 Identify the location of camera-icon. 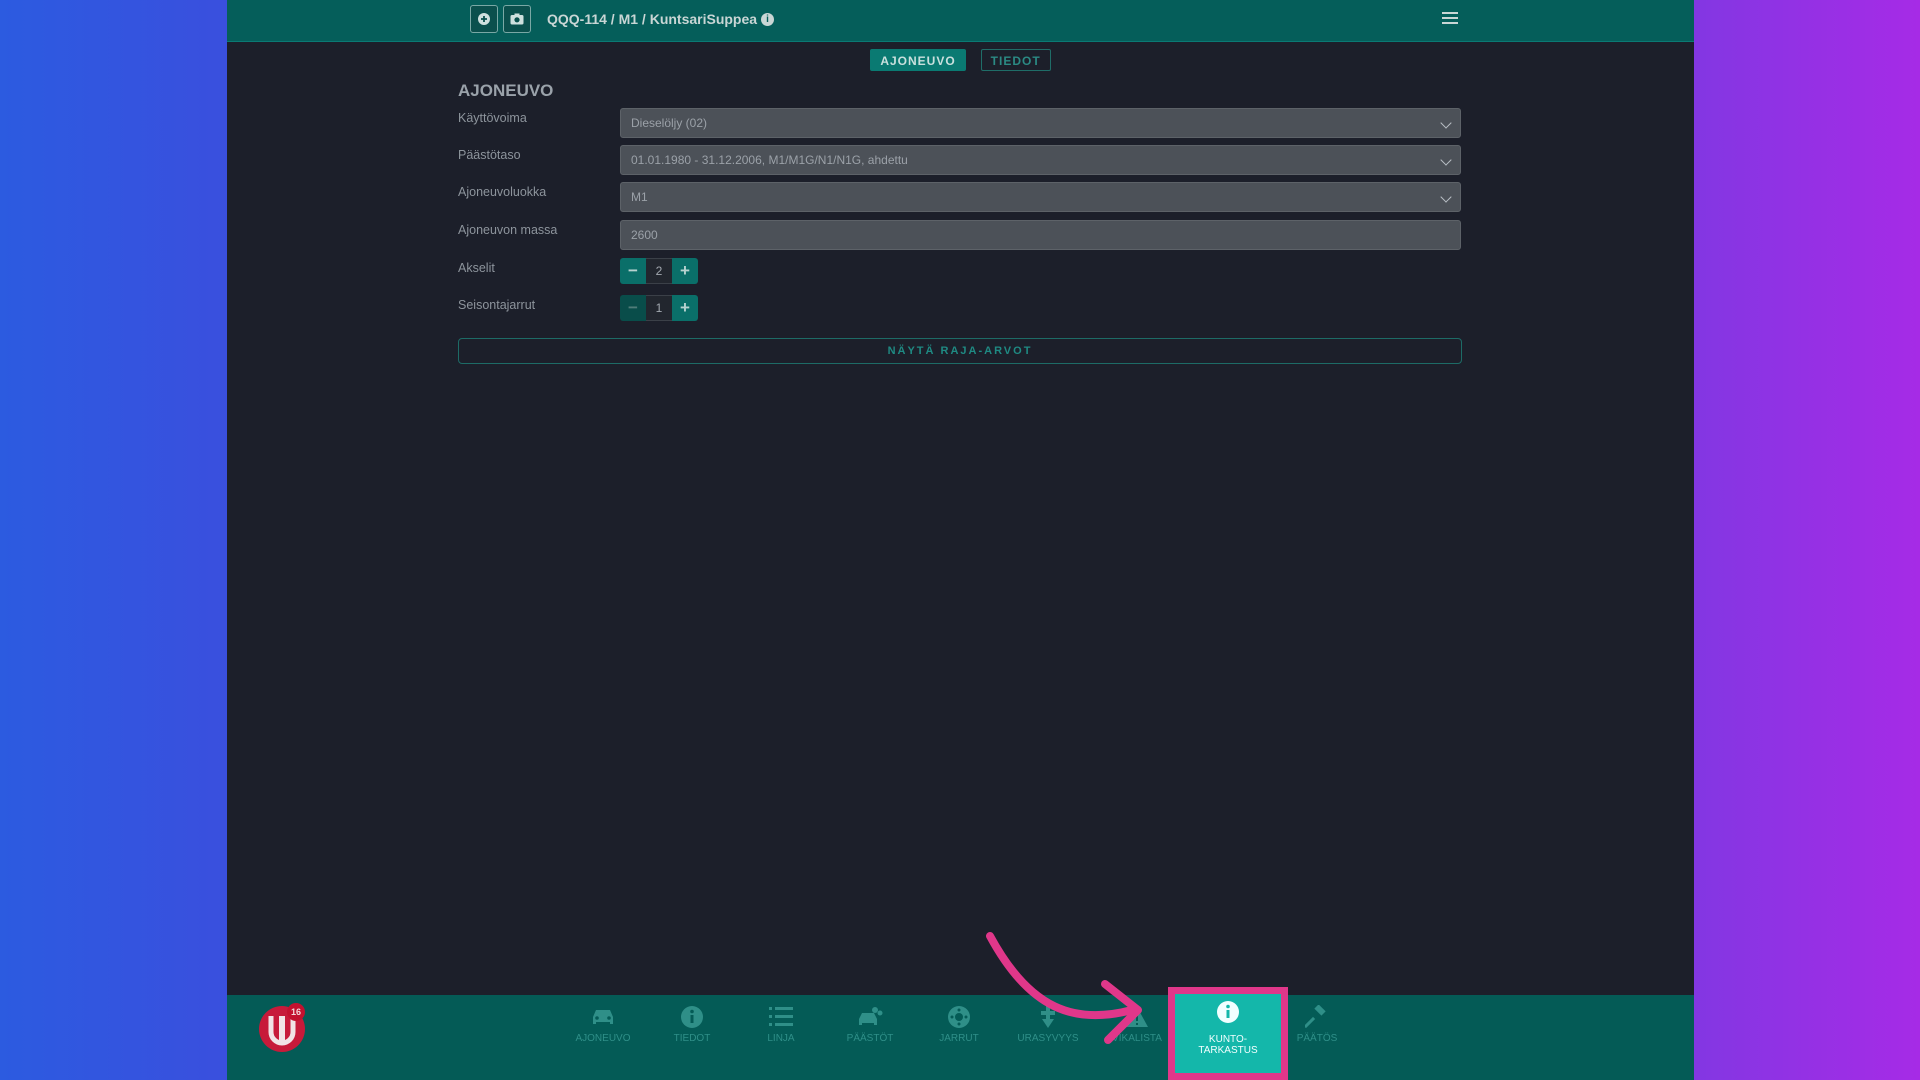
(517, 19).